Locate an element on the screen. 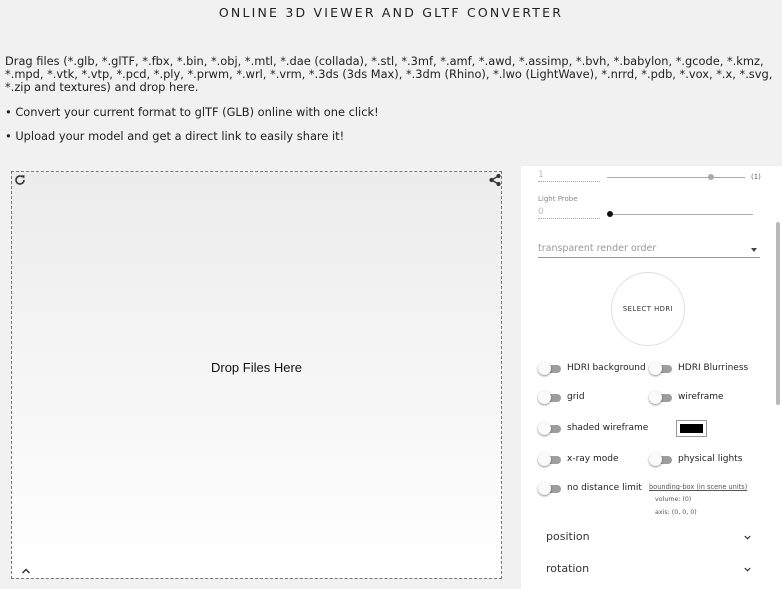 This screenshot has height=589, width=782. wireframe-color-fill is located at coordinates (691, 428).